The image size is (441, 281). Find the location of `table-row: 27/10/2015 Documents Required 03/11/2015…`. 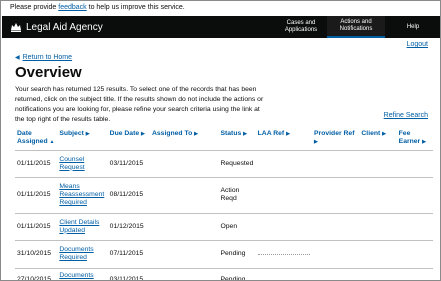

table-row: 27/10/2015 Documents Required 03/11/2015… is located at coordinates (224, 274).